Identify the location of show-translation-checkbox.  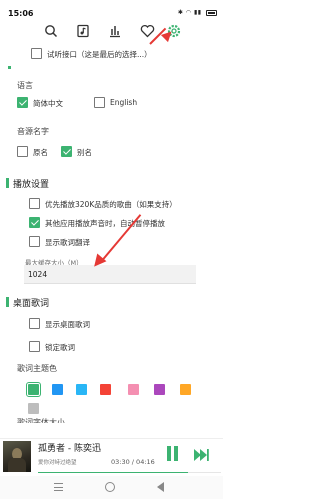
(34, 241).